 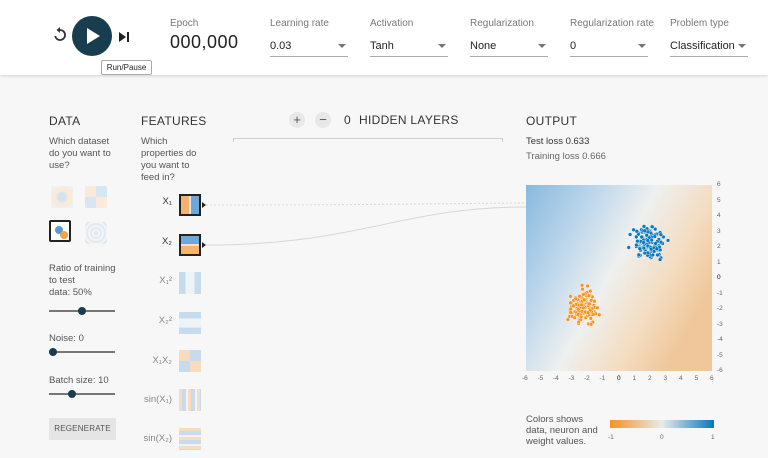 I want to click on legend-tick: -1, so click(x=611, y=437).